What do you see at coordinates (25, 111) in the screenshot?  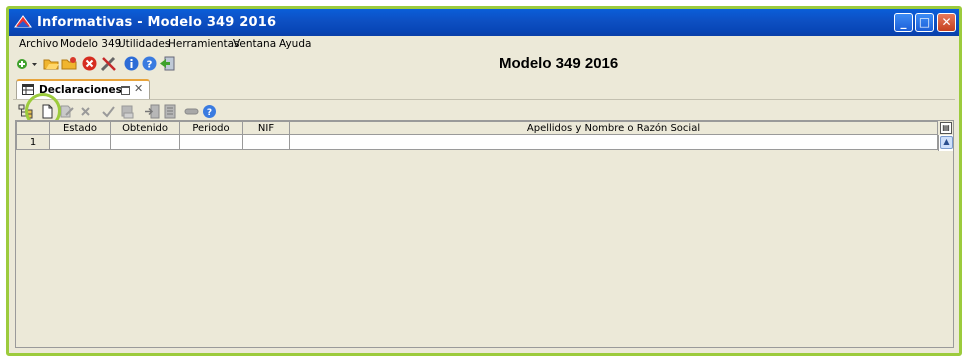 I see `tree-icon` at bounding box center [25, 111].